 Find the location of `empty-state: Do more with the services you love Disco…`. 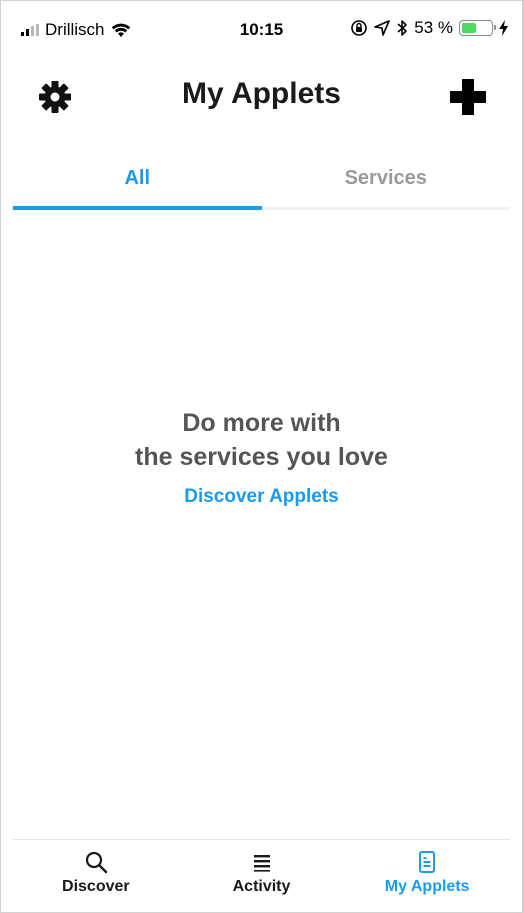

empty-state: Do more with the services you love Disco… is located at coordinates (261, 457).